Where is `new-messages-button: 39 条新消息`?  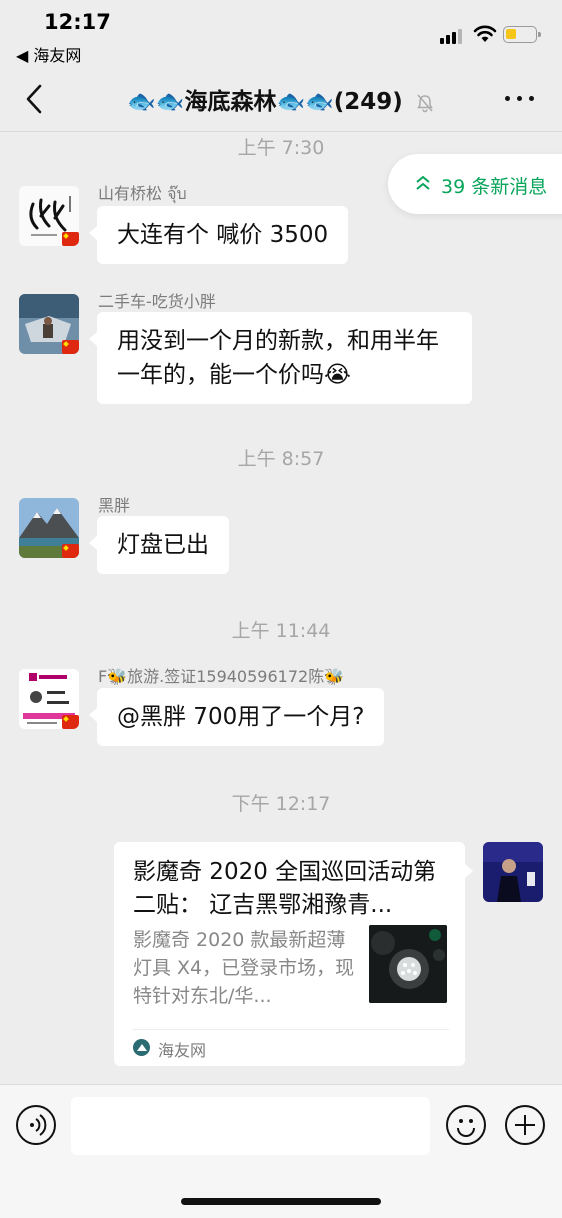 new-messages-button: 39 条新消息 is located at coordinates (475, 184).